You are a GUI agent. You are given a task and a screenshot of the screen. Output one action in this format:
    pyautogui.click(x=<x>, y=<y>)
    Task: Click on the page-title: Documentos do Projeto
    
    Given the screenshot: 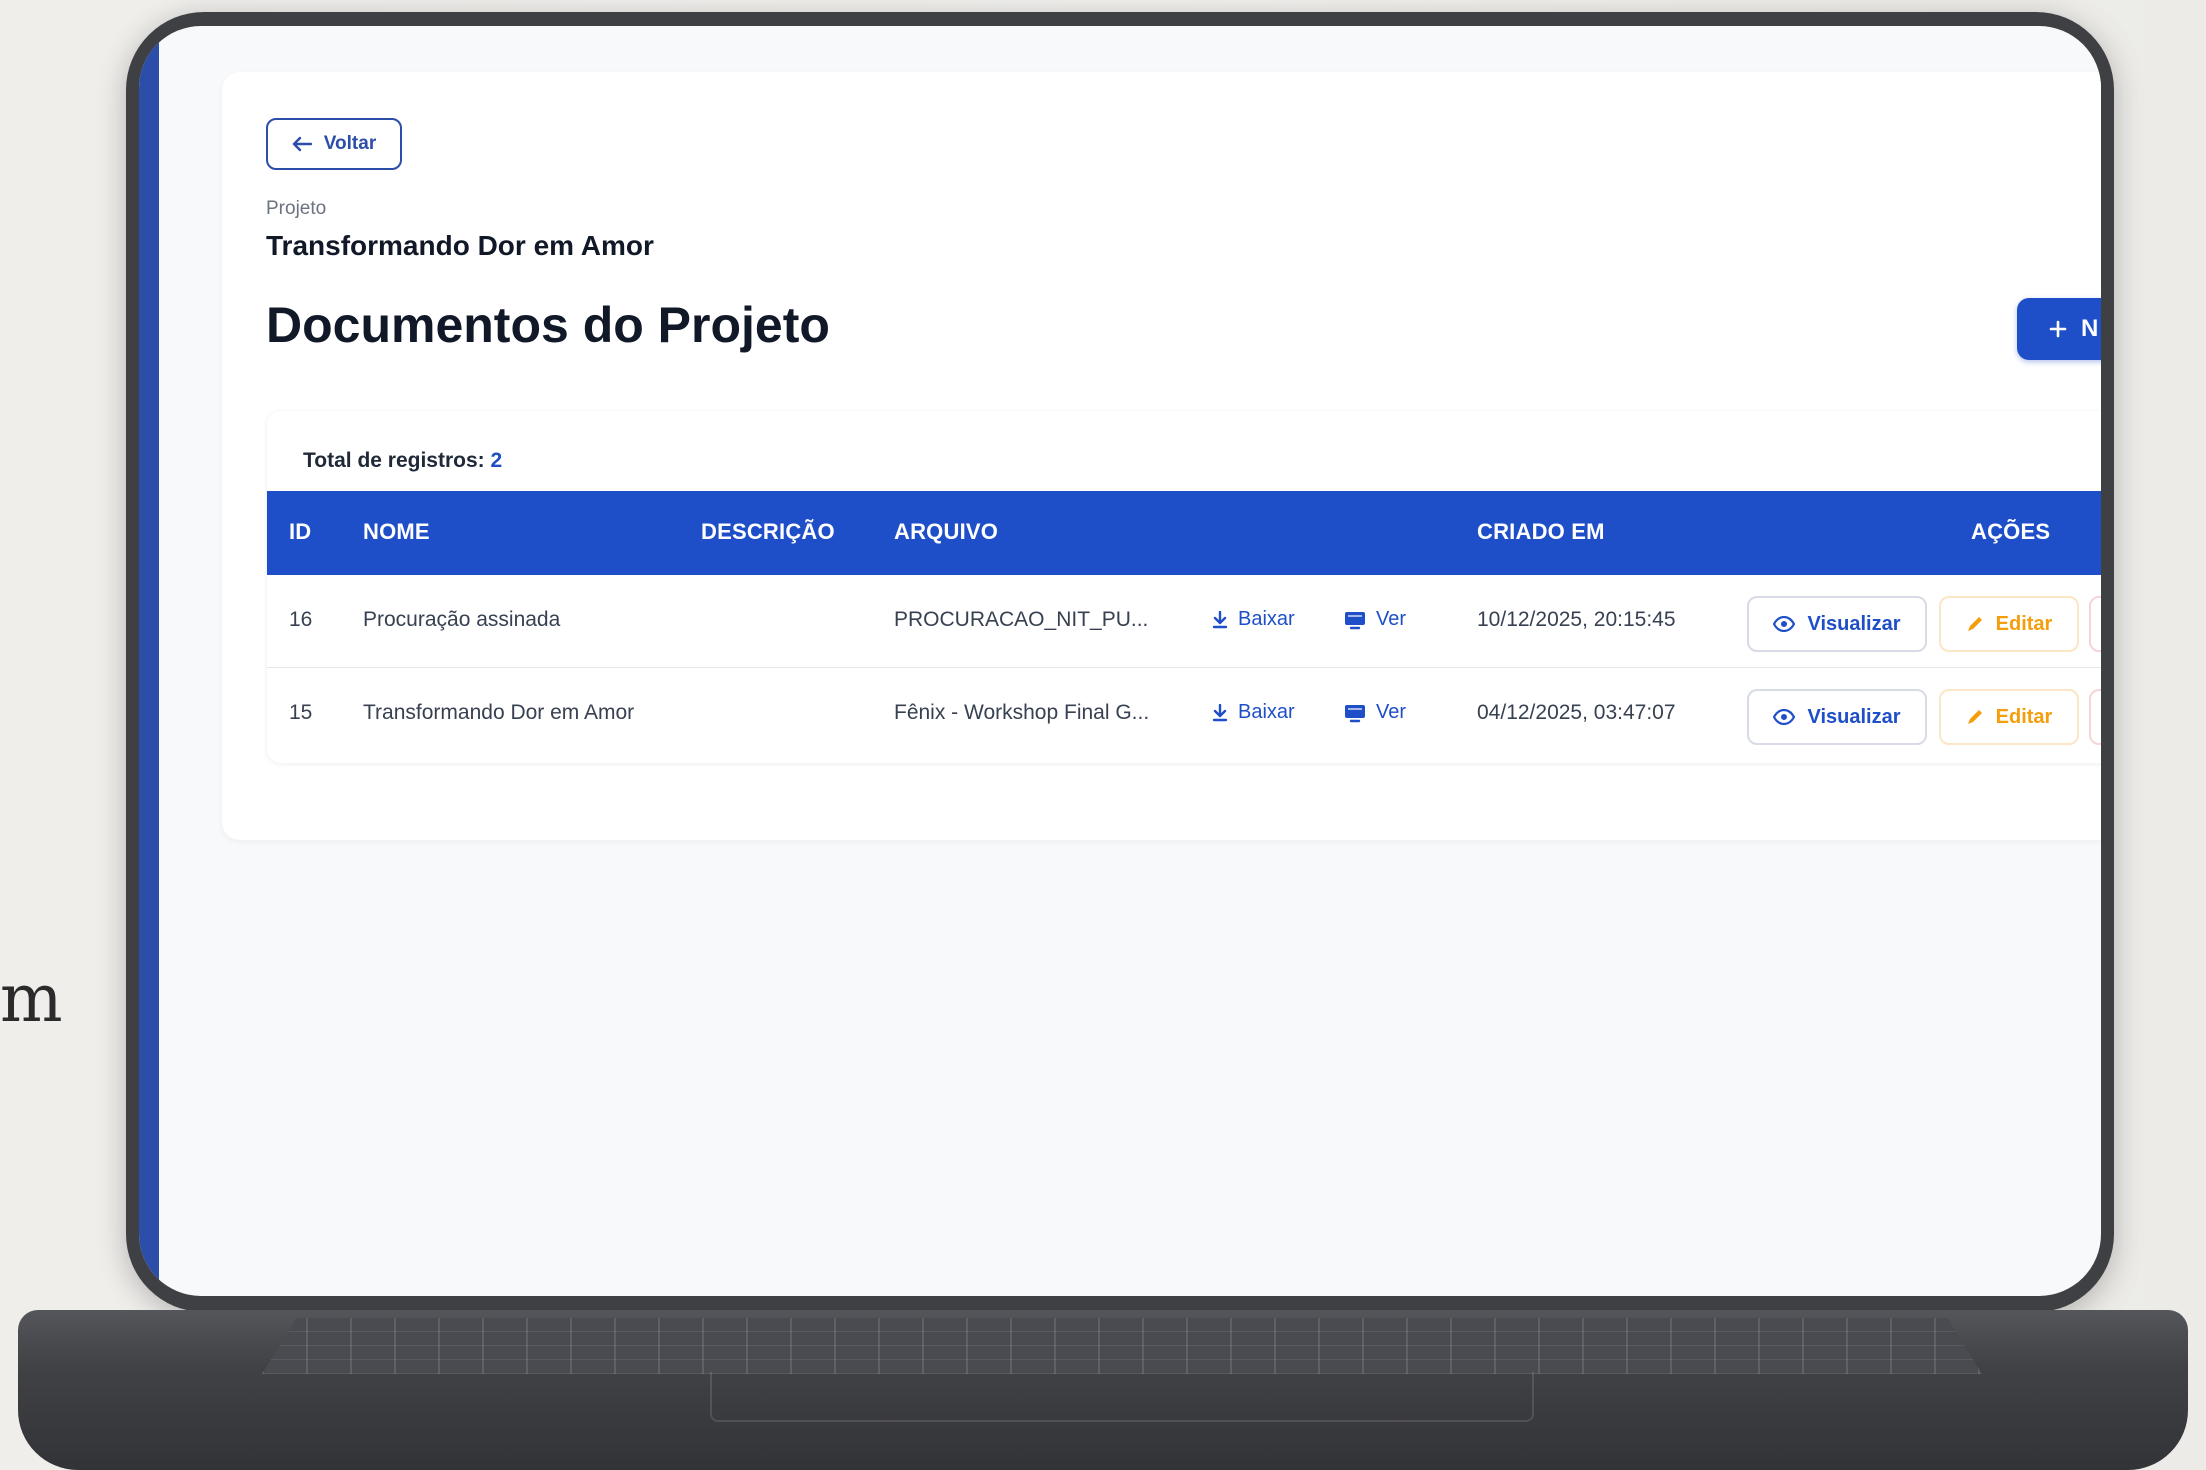 What is the action you would take?
    pyautogui.click(x=548, y=325)
    